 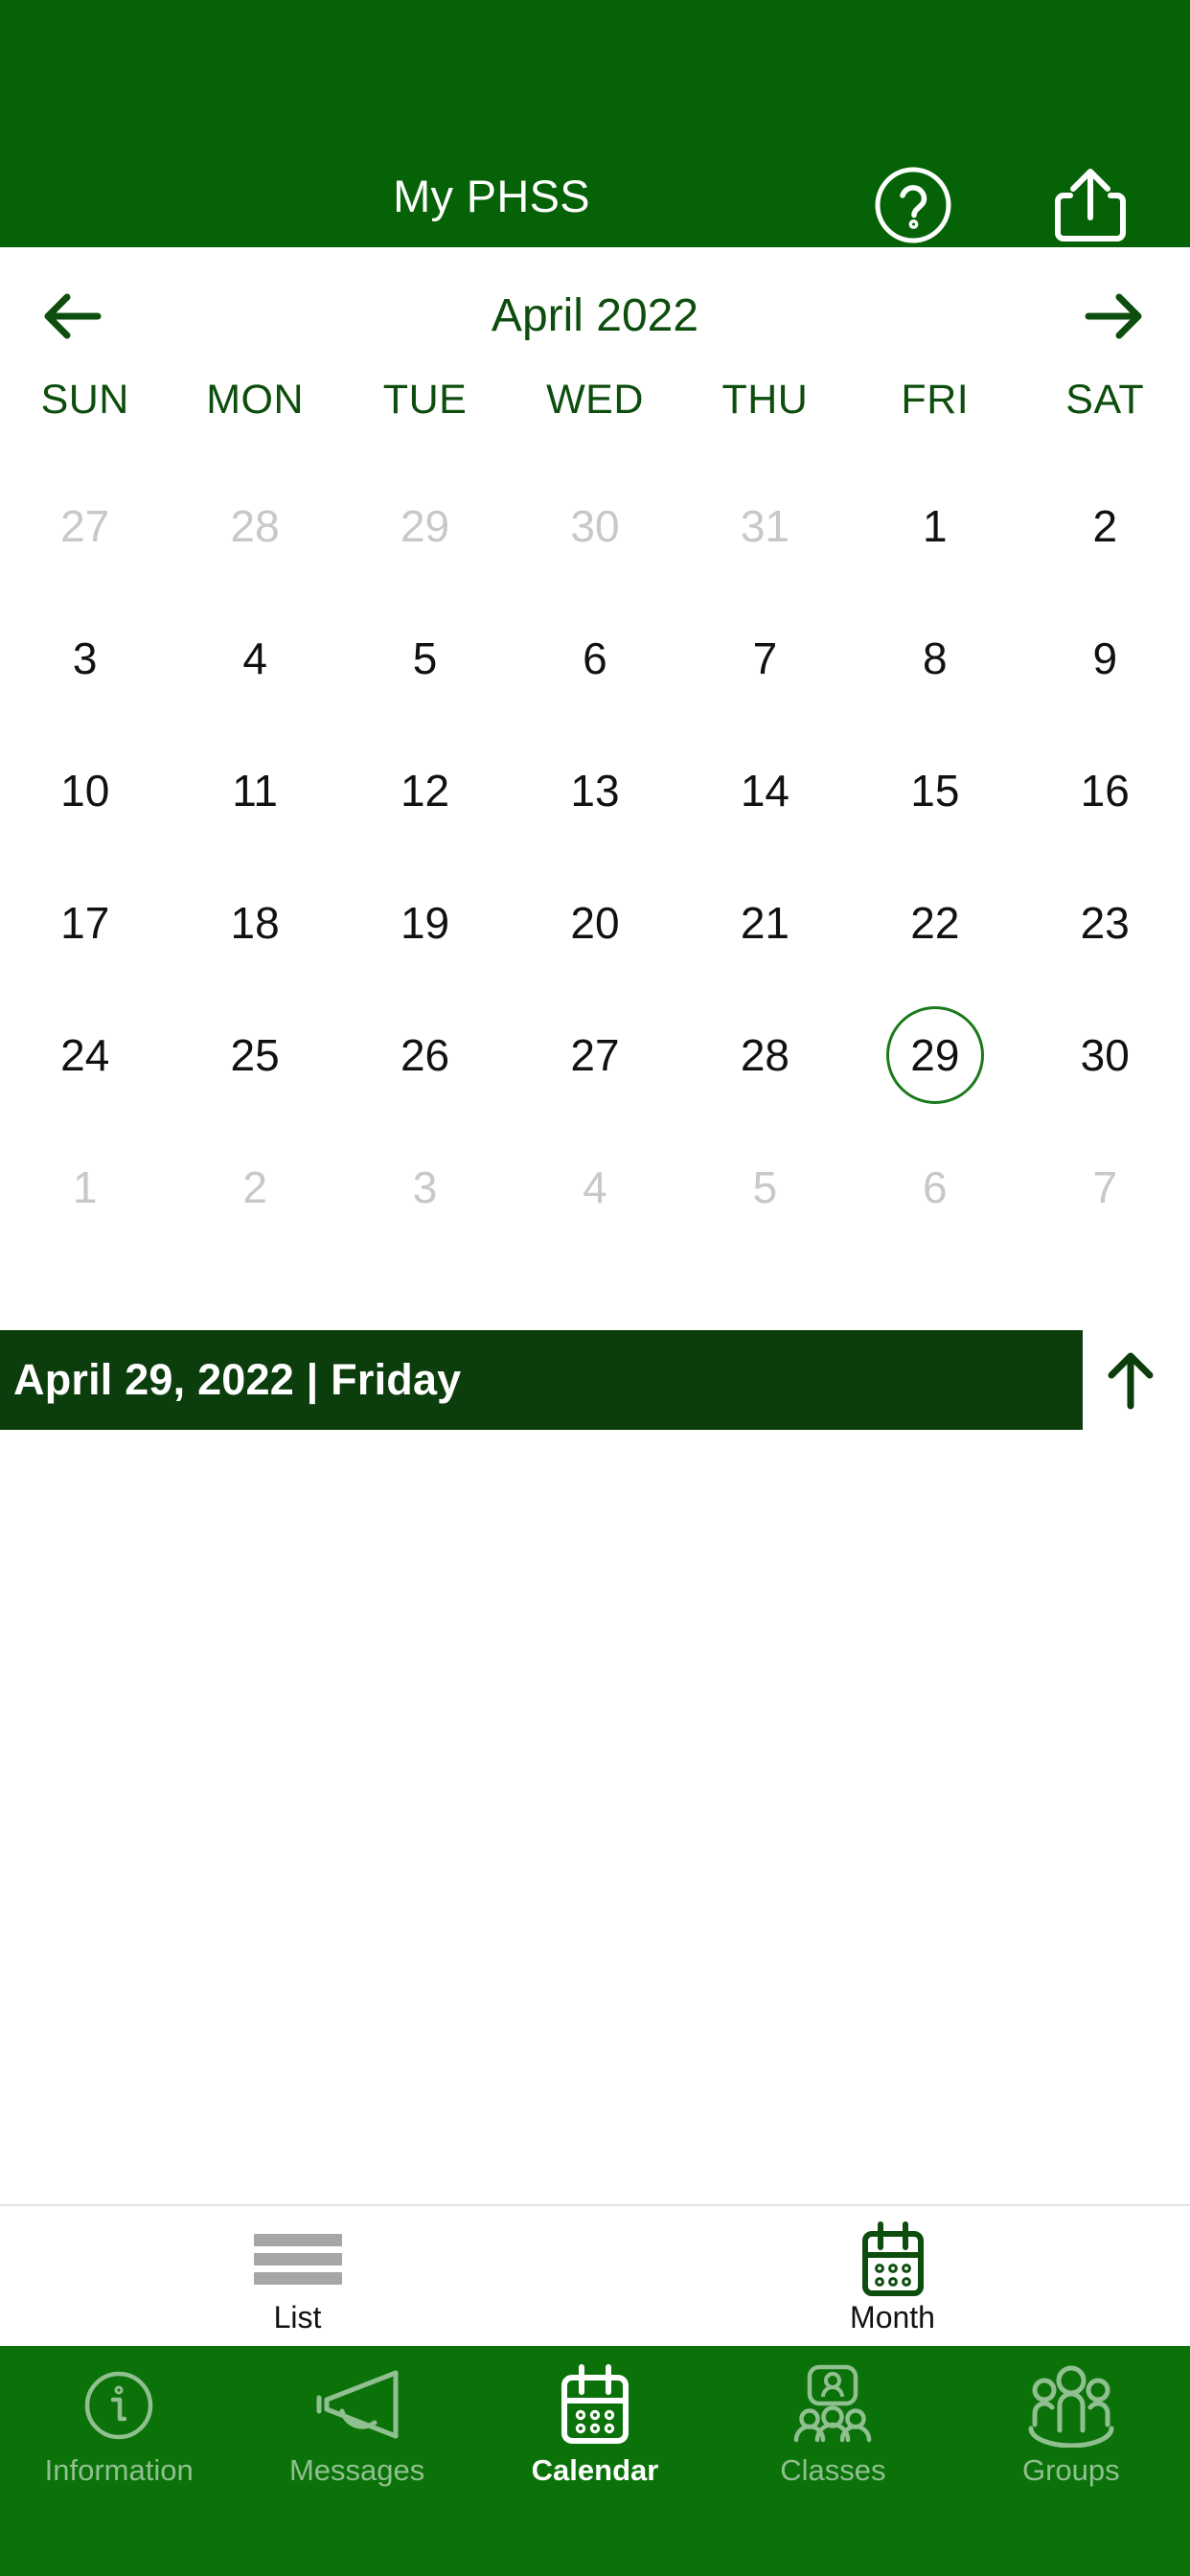 I want to click on calendar-day: 26, so click(x=425, y=1055).